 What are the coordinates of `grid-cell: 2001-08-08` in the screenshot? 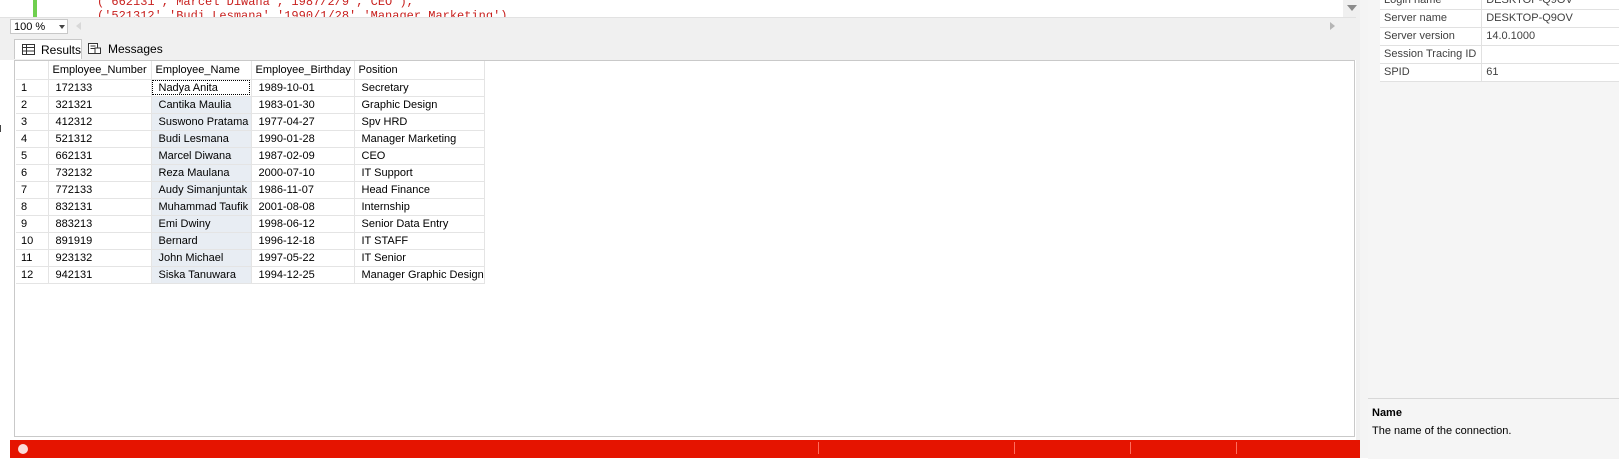 It's located at (303, 207).